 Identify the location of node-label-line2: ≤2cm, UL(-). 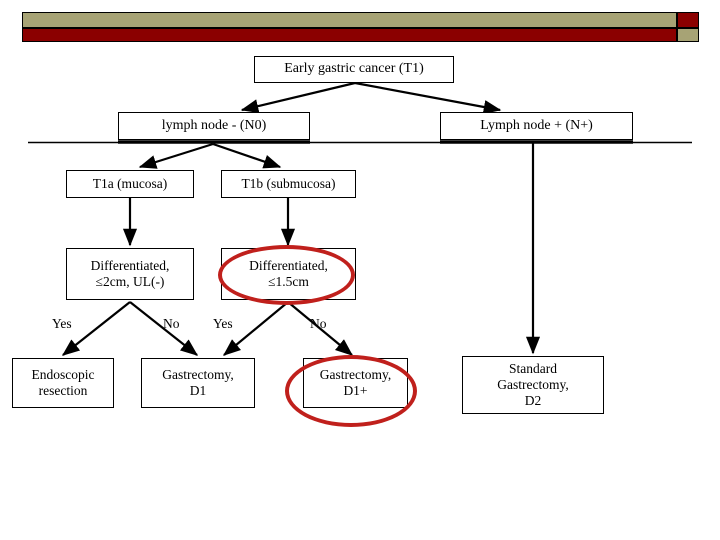
(130, 281).